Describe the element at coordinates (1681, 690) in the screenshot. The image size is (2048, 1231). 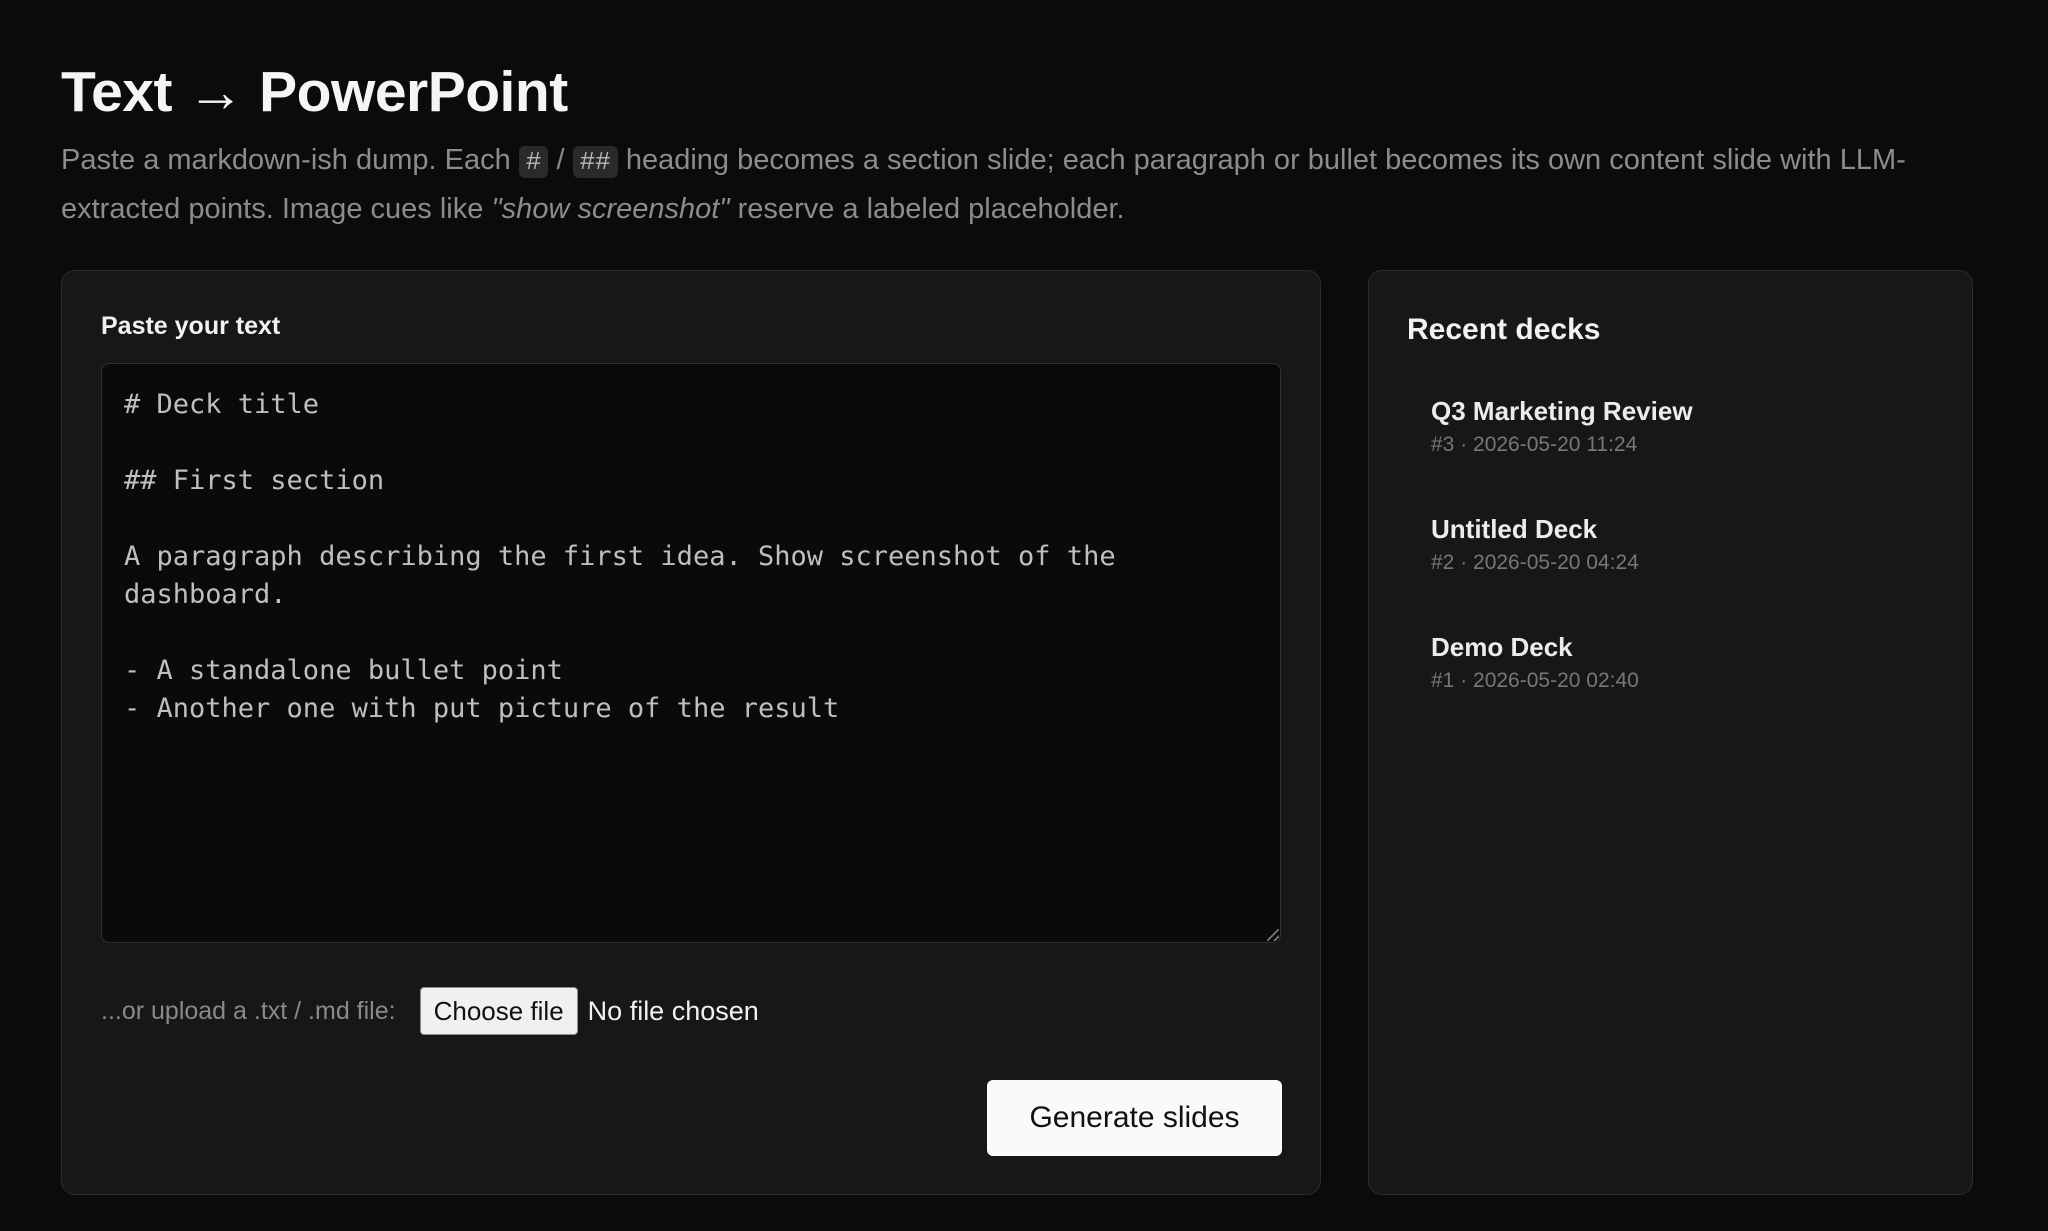
I see `deck-item: Demo Deck #1 · 2026-05-20 02:40` at that location.